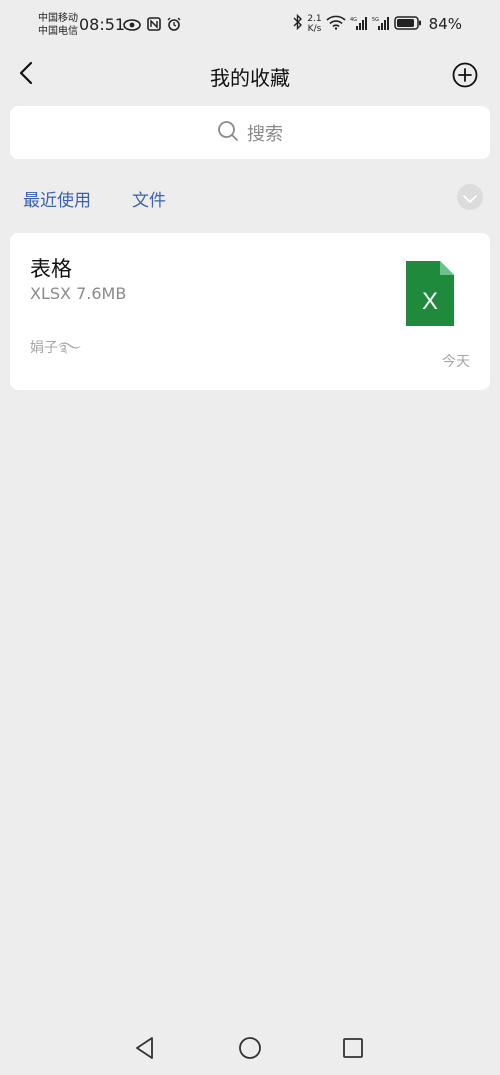  Describe the element at coordinates (58, 18) in the screenshot. I see `carrier-1: 中国移动` at that location.